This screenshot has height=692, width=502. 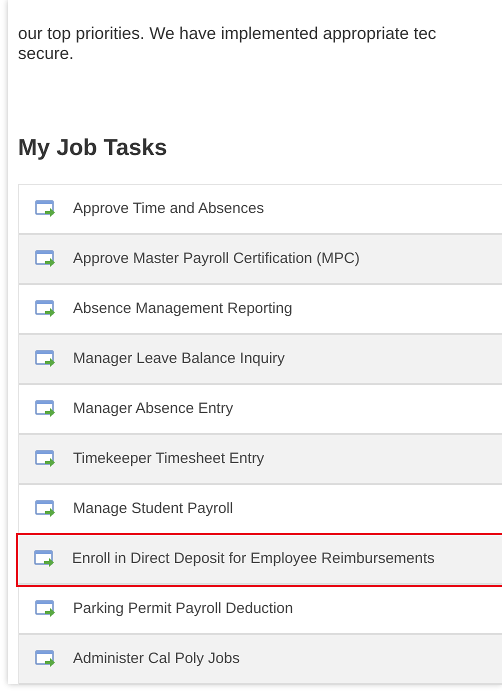 What do you see at coordinates (228, 44) in the screenshot?
I see `intro-paragraph: our top priorities. We have implemented appropriate tec secure.` at bounding box center [228, 44].